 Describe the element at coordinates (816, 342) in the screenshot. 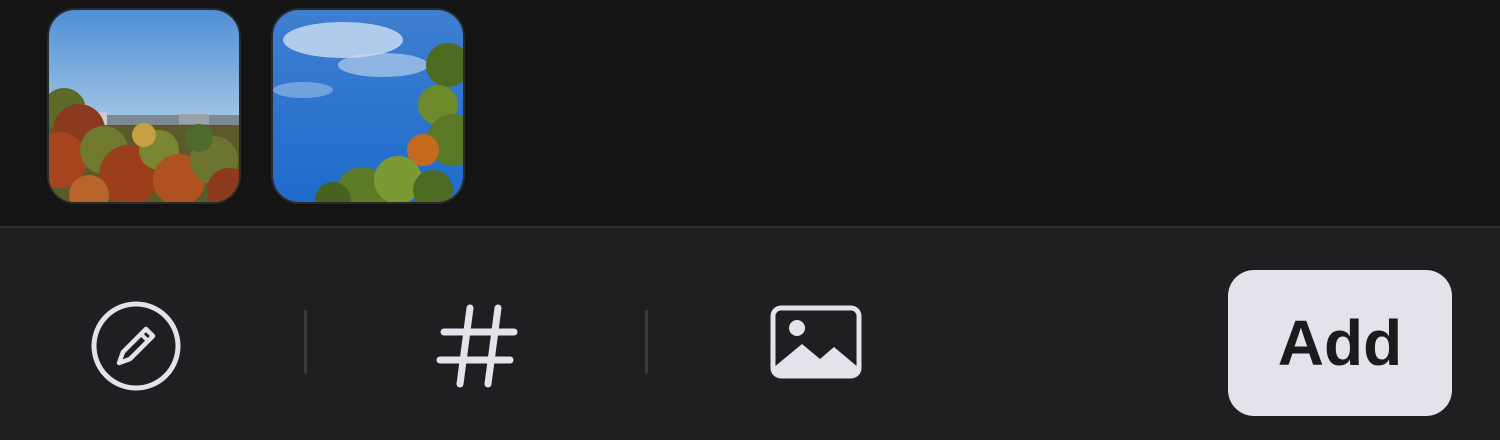

I see `photo-icon` at that location.